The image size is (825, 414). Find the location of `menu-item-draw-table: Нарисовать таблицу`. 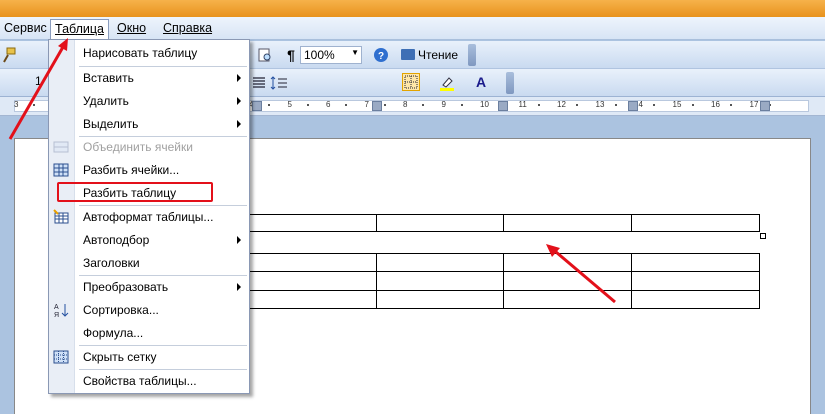

menu-item-draw-table: Нарисовать таблицу is located at coordinates (162, 53).